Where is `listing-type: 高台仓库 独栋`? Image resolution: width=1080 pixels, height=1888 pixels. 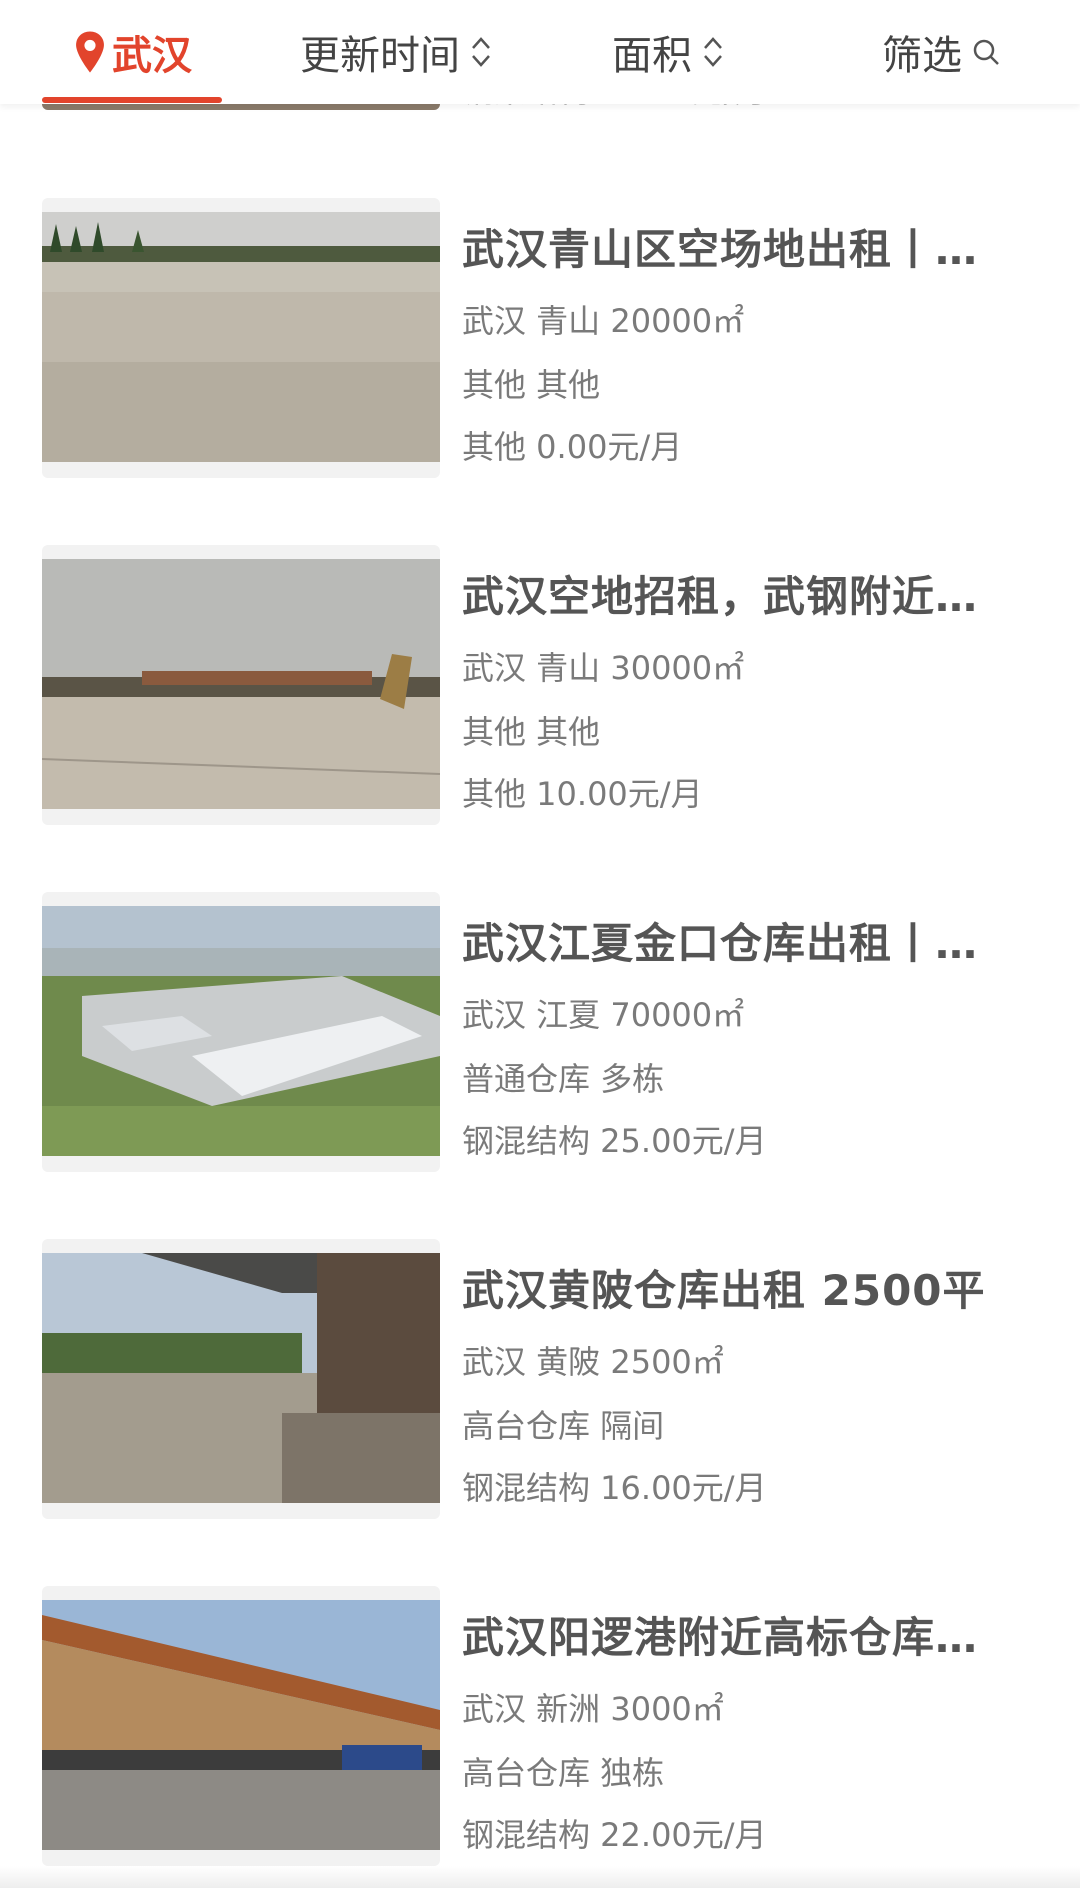 listing-type: 高台仓库 独栋 is located at coordinates (563, 1773).